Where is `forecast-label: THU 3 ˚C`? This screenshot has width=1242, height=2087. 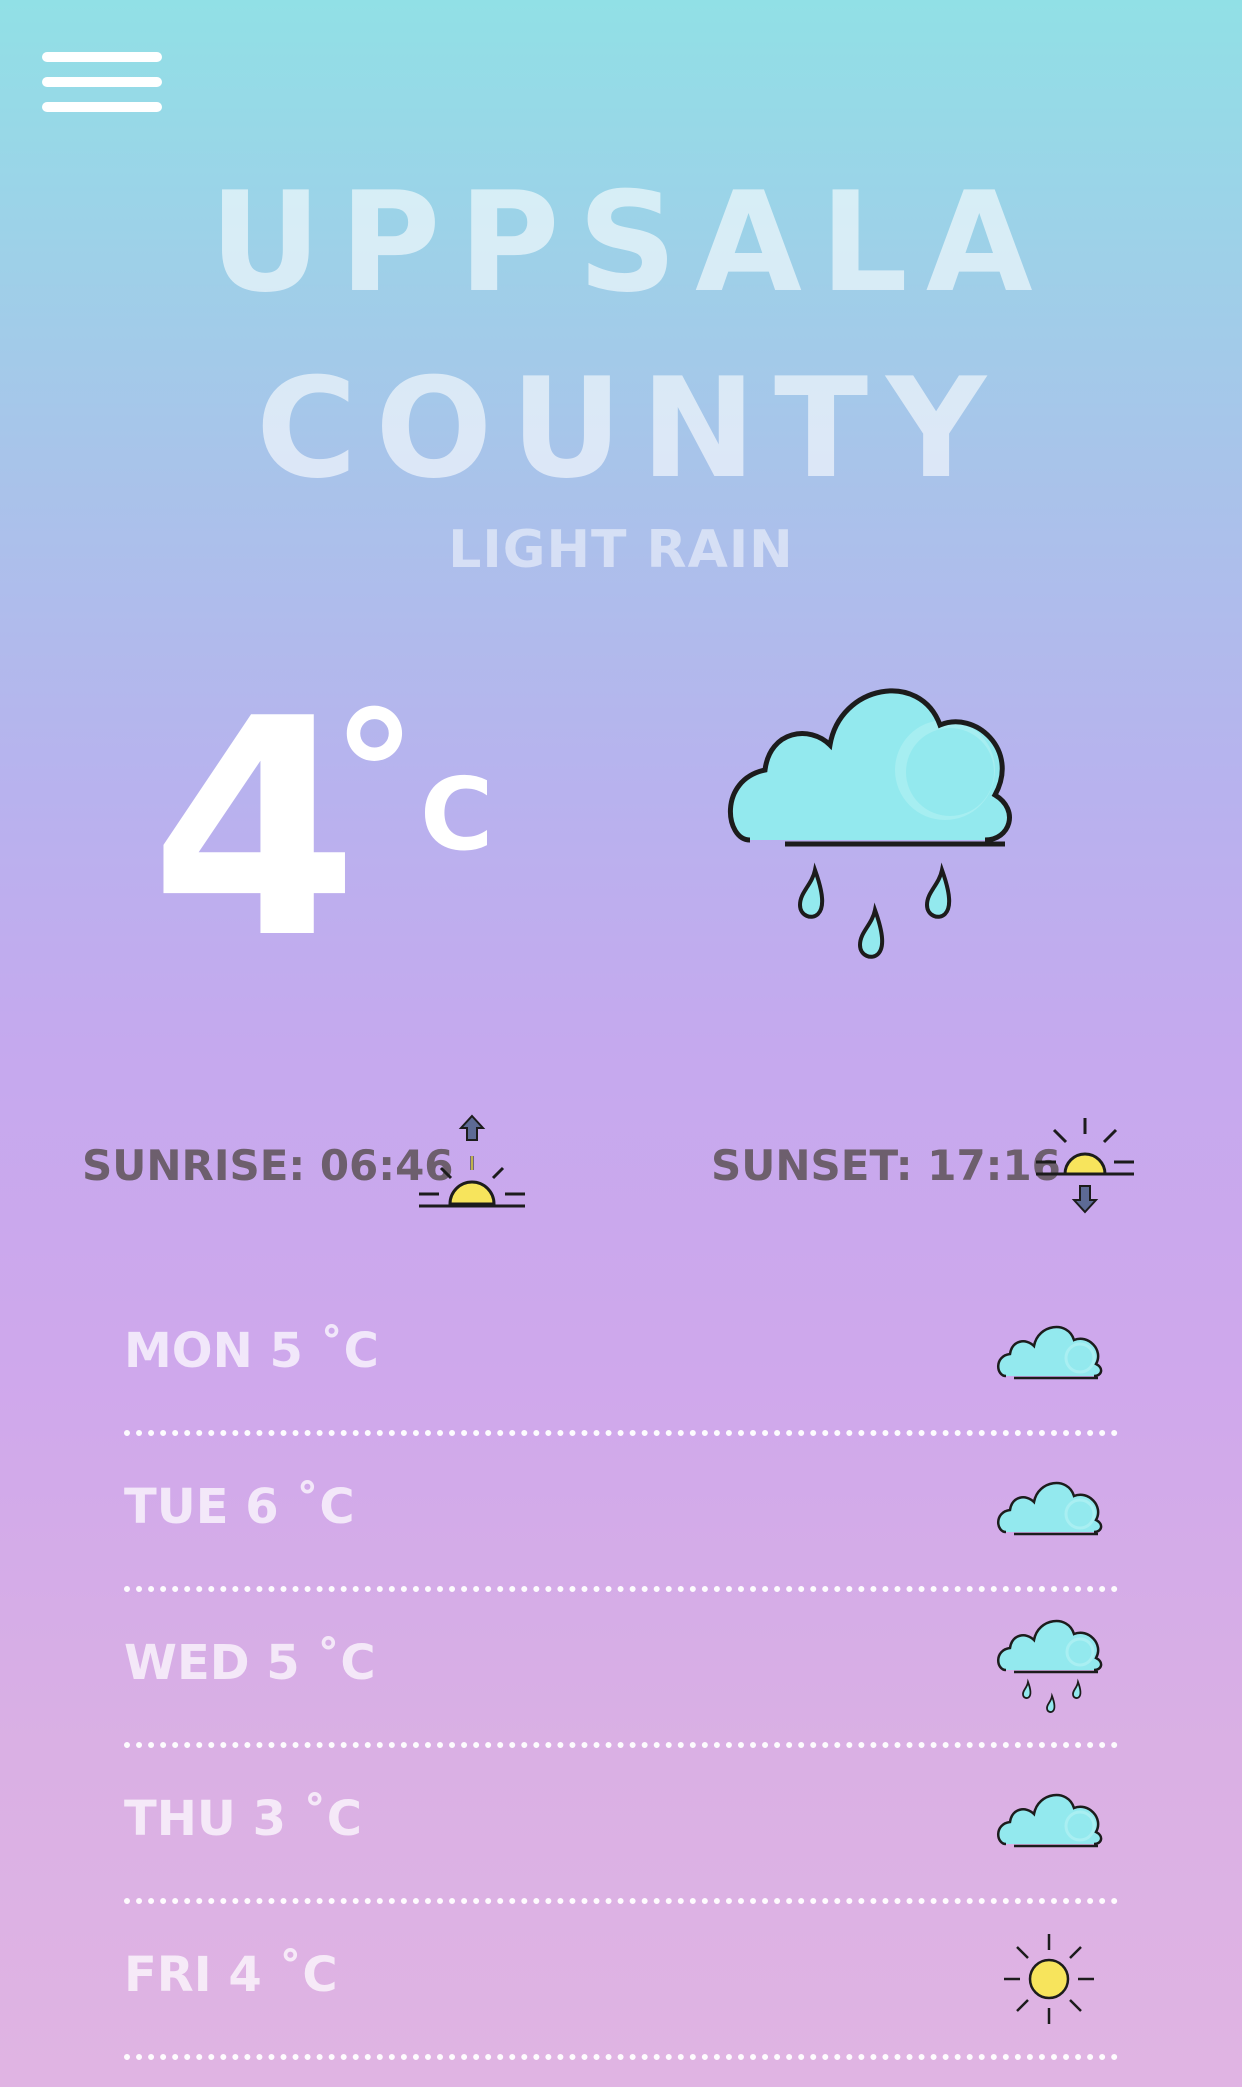 forecast-label: THU 3 ˚C is located at coordinates (243, 1819).